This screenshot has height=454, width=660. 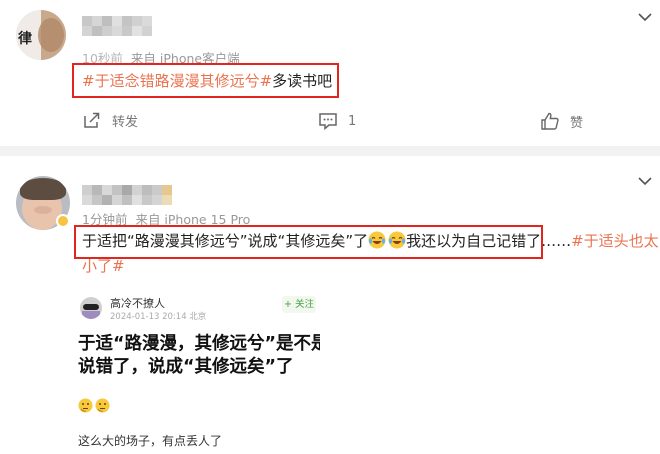 I want to click on quote-user-name: 高冷不撩人, so click(x=137, y=303).